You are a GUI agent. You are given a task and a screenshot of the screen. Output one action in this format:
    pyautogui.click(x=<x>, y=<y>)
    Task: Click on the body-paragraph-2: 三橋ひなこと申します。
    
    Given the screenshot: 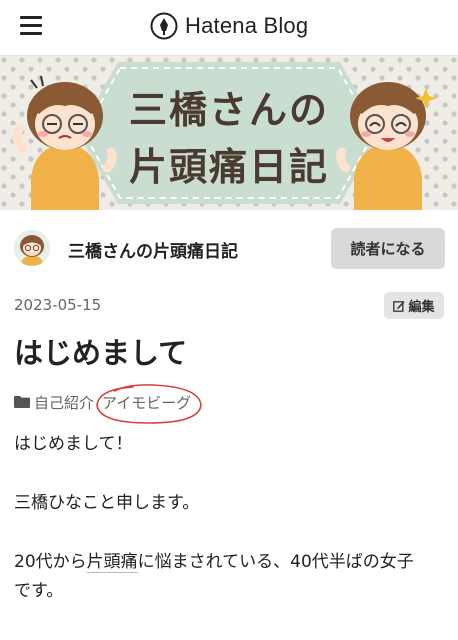 What is the action you would take?
    pyautogui.click(x=107, y=503)
    